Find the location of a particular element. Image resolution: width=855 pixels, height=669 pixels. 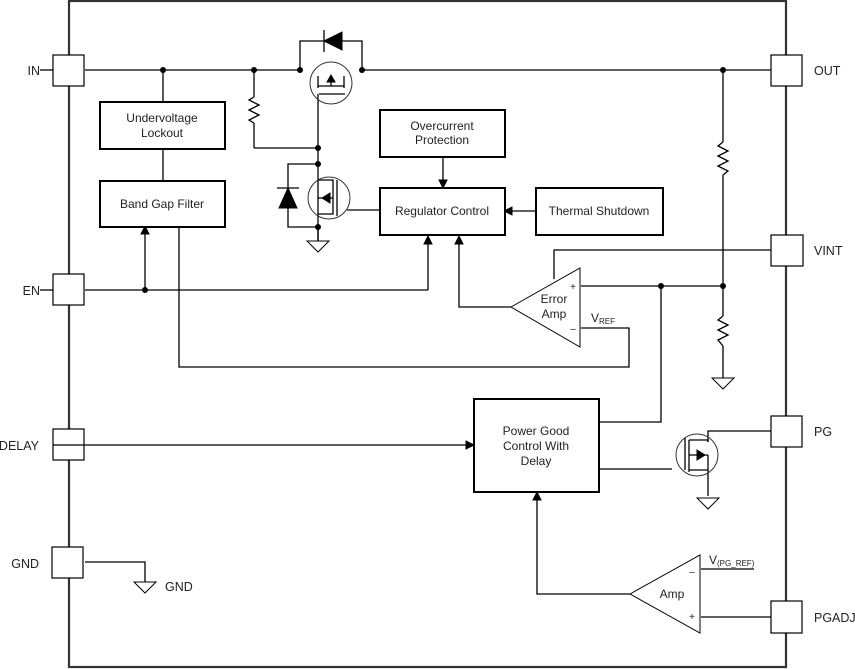

pin-vint: VINT is located at coordinates (806, 250).